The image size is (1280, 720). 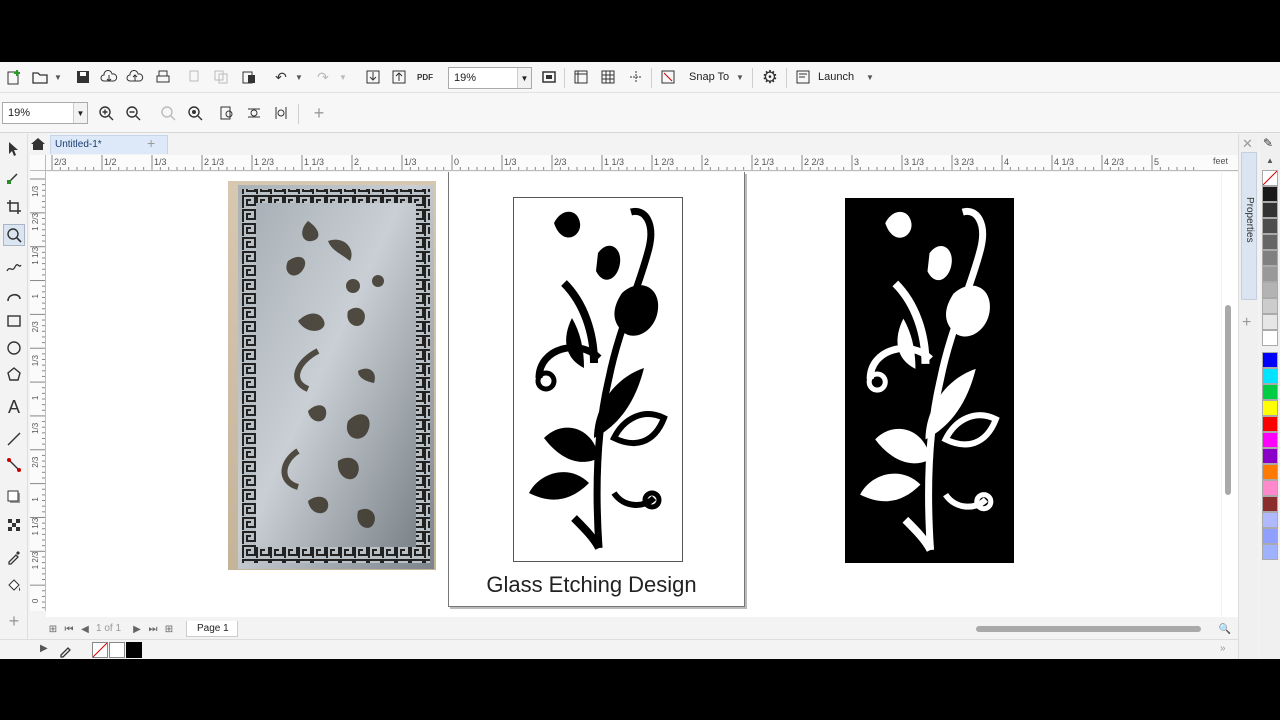 I want to click on white-swatch, so click(x=117, y=650).